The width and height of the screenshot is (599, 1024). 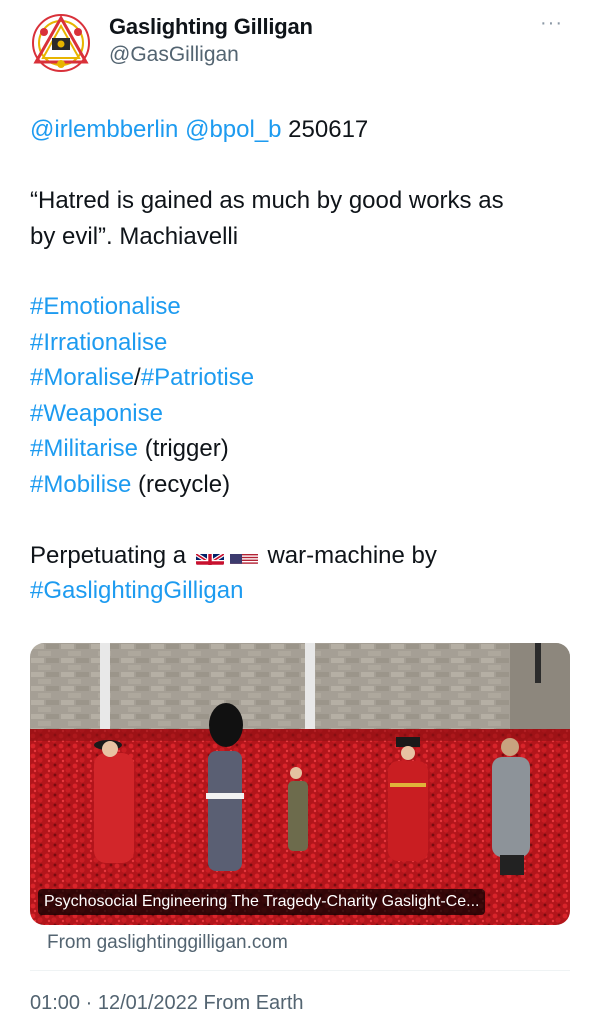 What do you see at coordinates (300, 970) in the screenshot?
I see `divider` at bounding box center [300, 970].